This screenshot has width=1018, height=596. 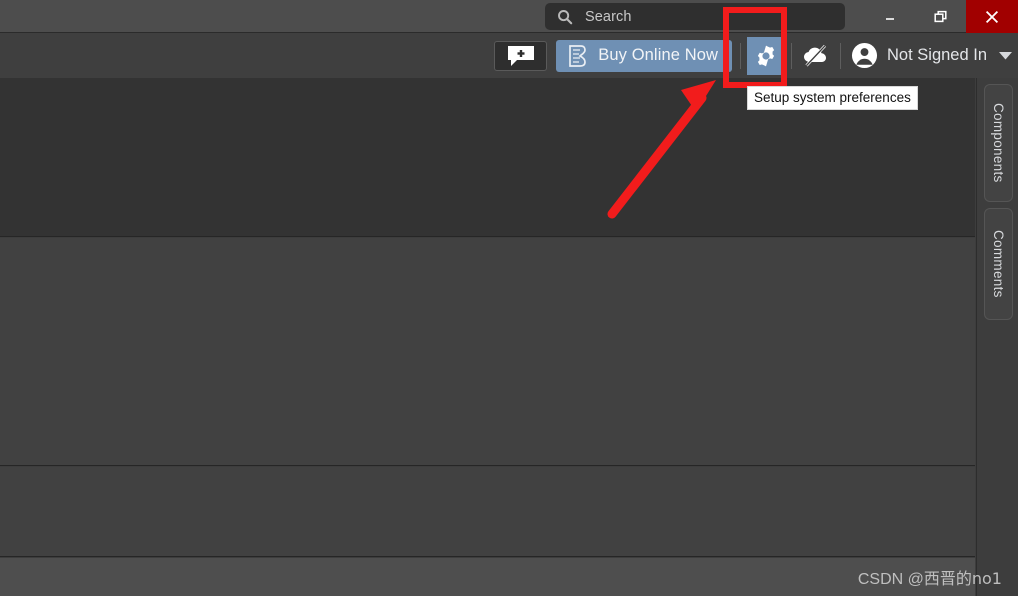 What do you see at coordinates (578, 55) in the screenshot?
I see `brand-icon` at bounding box center [578, 55].